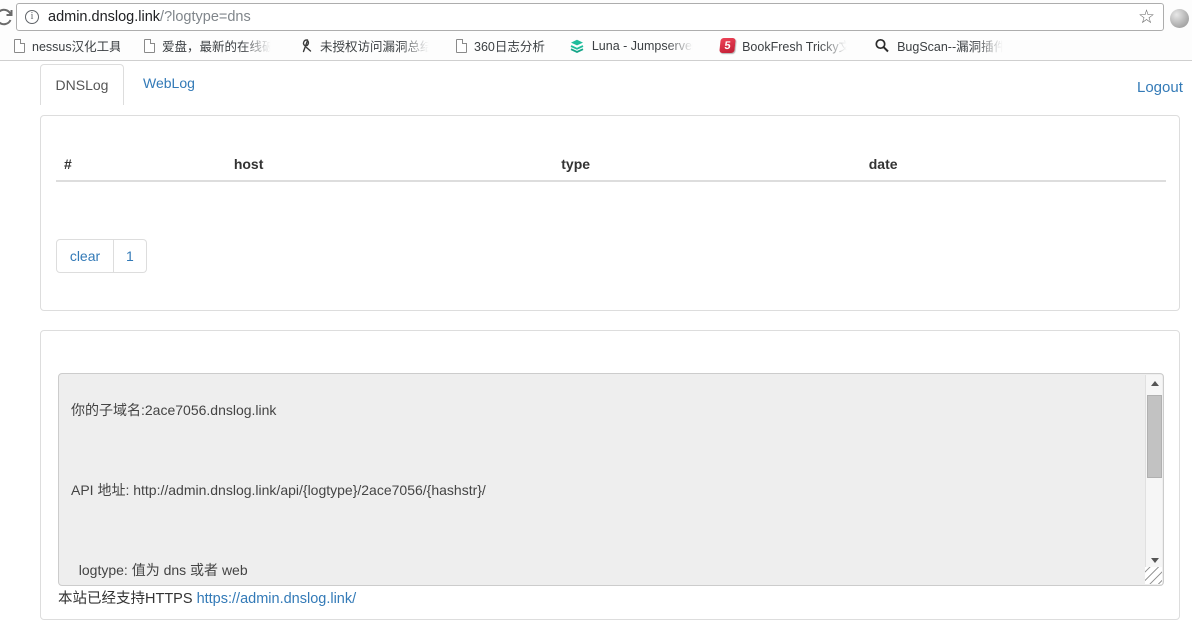 The image size is (1192, 635). I want to click on column-header-type: type, so click(707, 165).